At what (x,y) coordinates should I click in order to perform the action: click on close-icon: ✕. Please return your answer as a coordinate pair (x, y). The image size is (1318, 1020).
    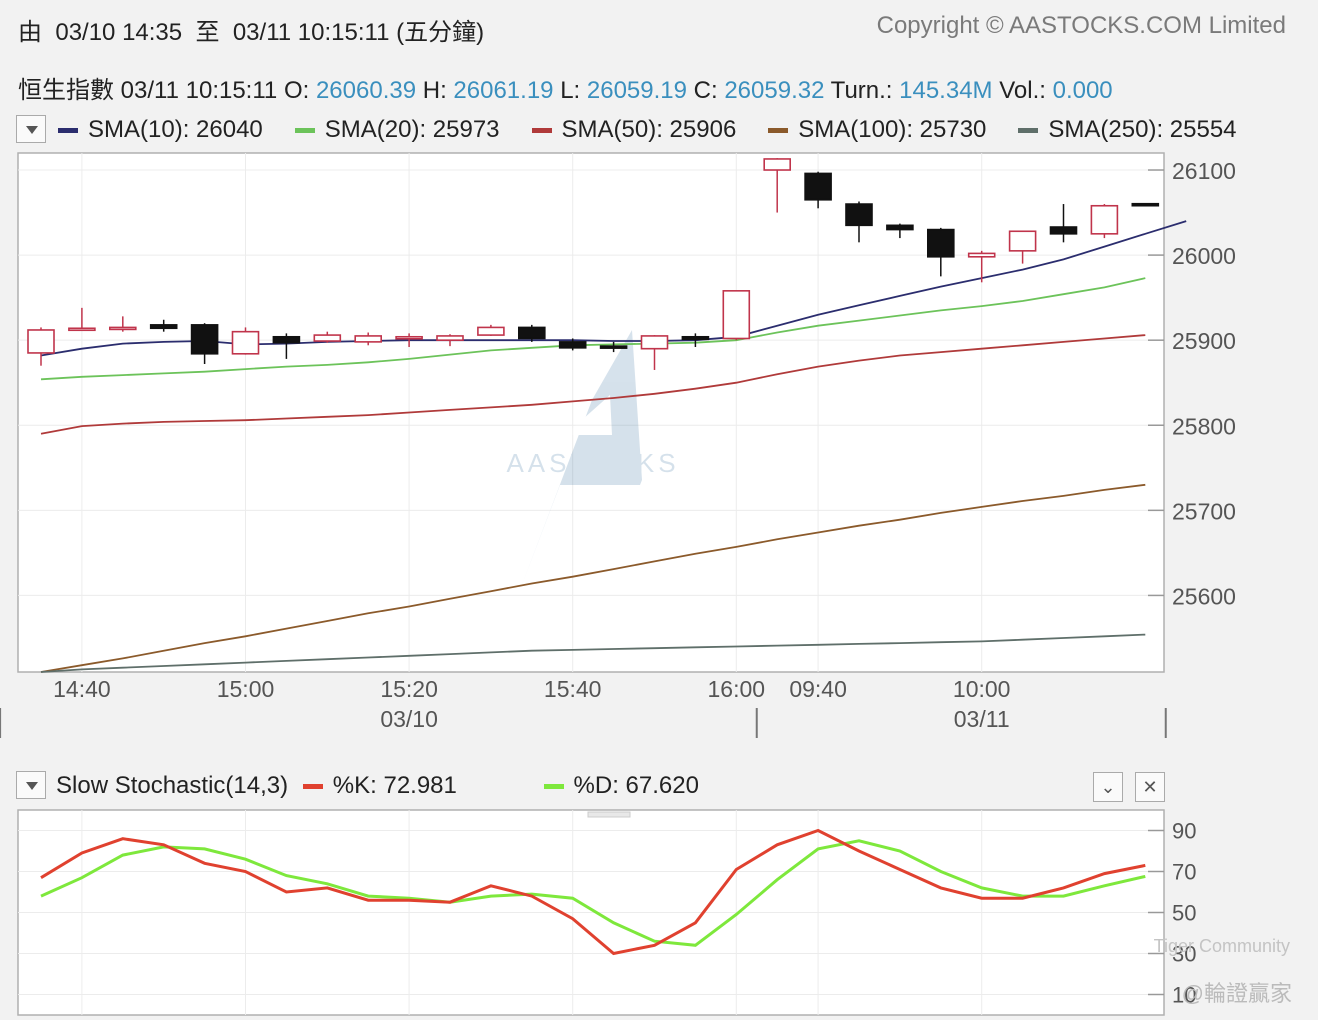
    Looking at the image, I should click on (1150, 787).